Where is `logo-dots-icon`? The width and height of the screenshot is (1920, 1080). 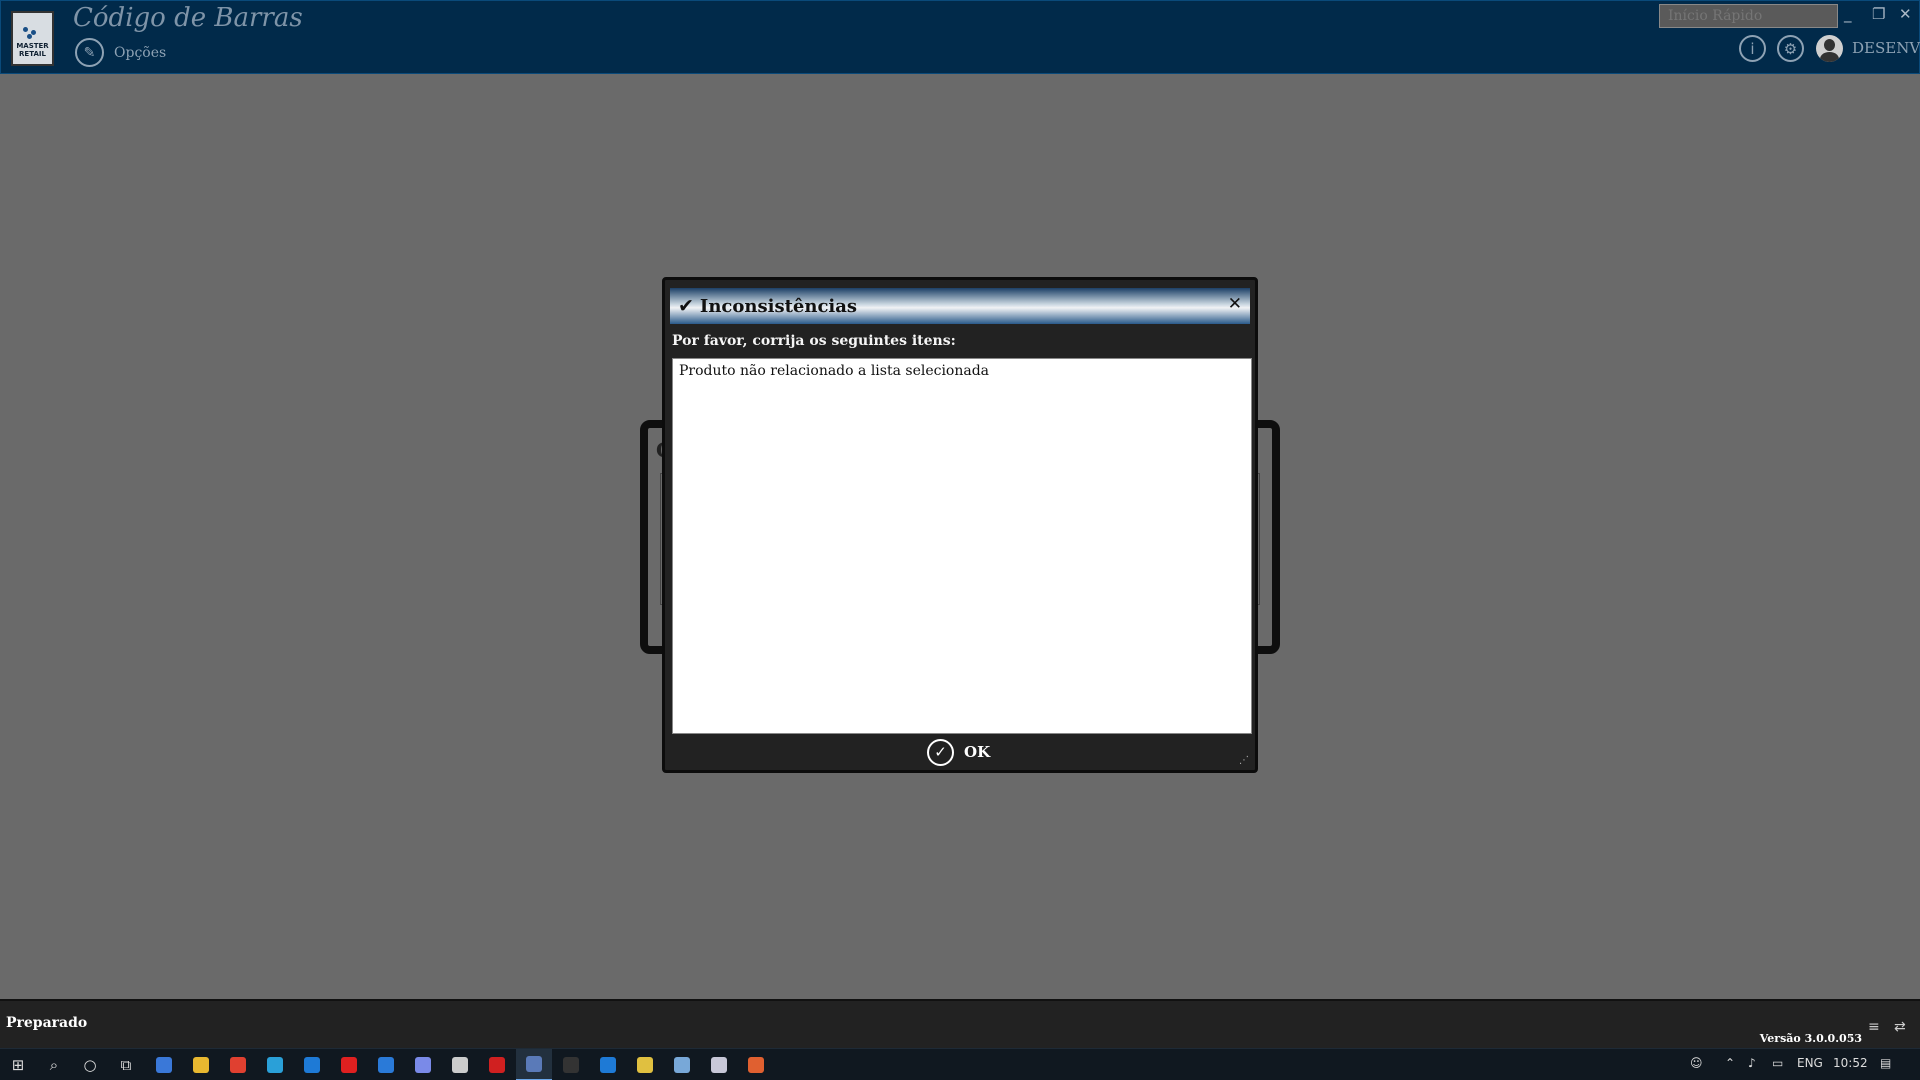 logo-dots-icon is located at coordinates (33, 33).